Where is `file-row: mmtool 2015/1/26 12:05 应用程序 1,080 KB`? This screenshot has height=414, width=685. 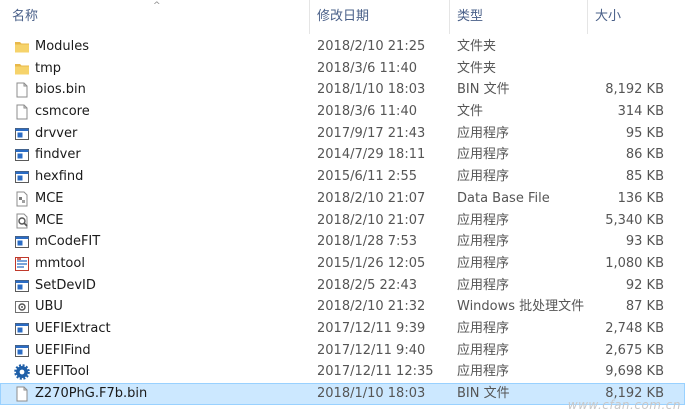
file-row: mmtool 2015/1/26 12:05 应用程序 1,080 KB is located at coordinates (342, 264).